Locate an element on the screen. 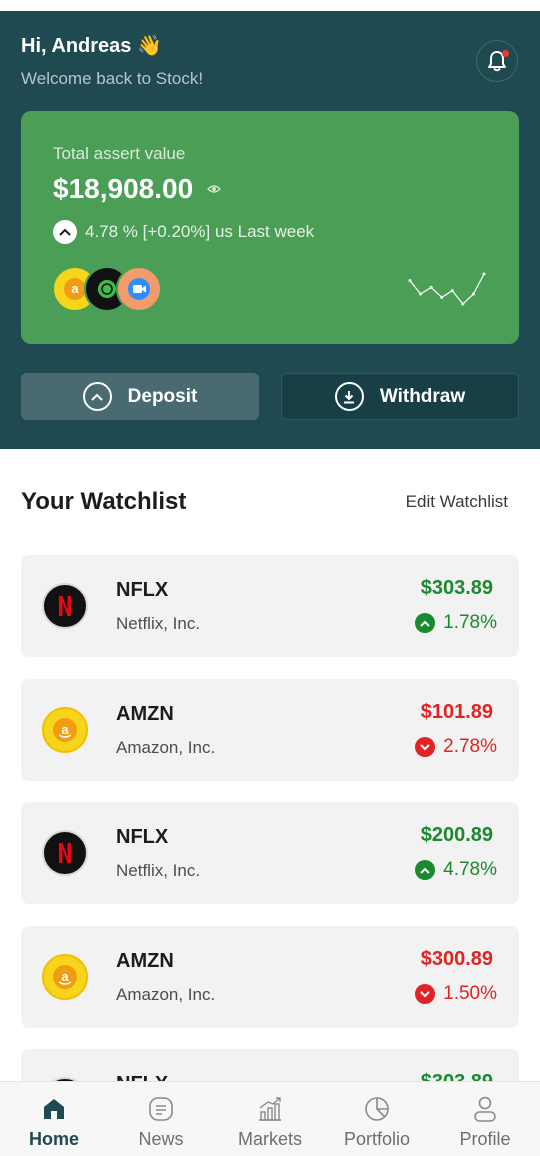 Image resolution: width=540 pixels, height=1156 pixels. greeting-text: Hi, Andreas is located at coordinates (76, 46).